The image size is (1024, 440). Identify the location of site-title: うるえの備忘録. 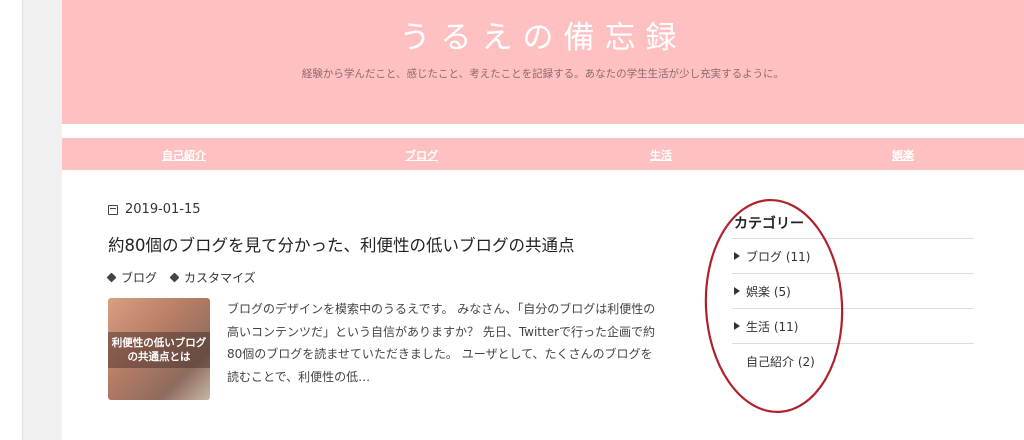
(543, 34).